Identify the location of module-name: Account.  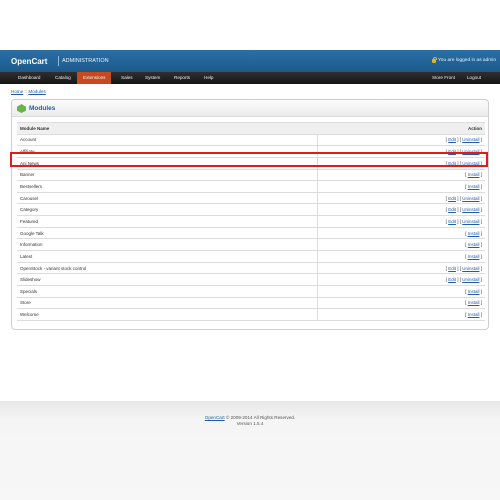
(167, 140).